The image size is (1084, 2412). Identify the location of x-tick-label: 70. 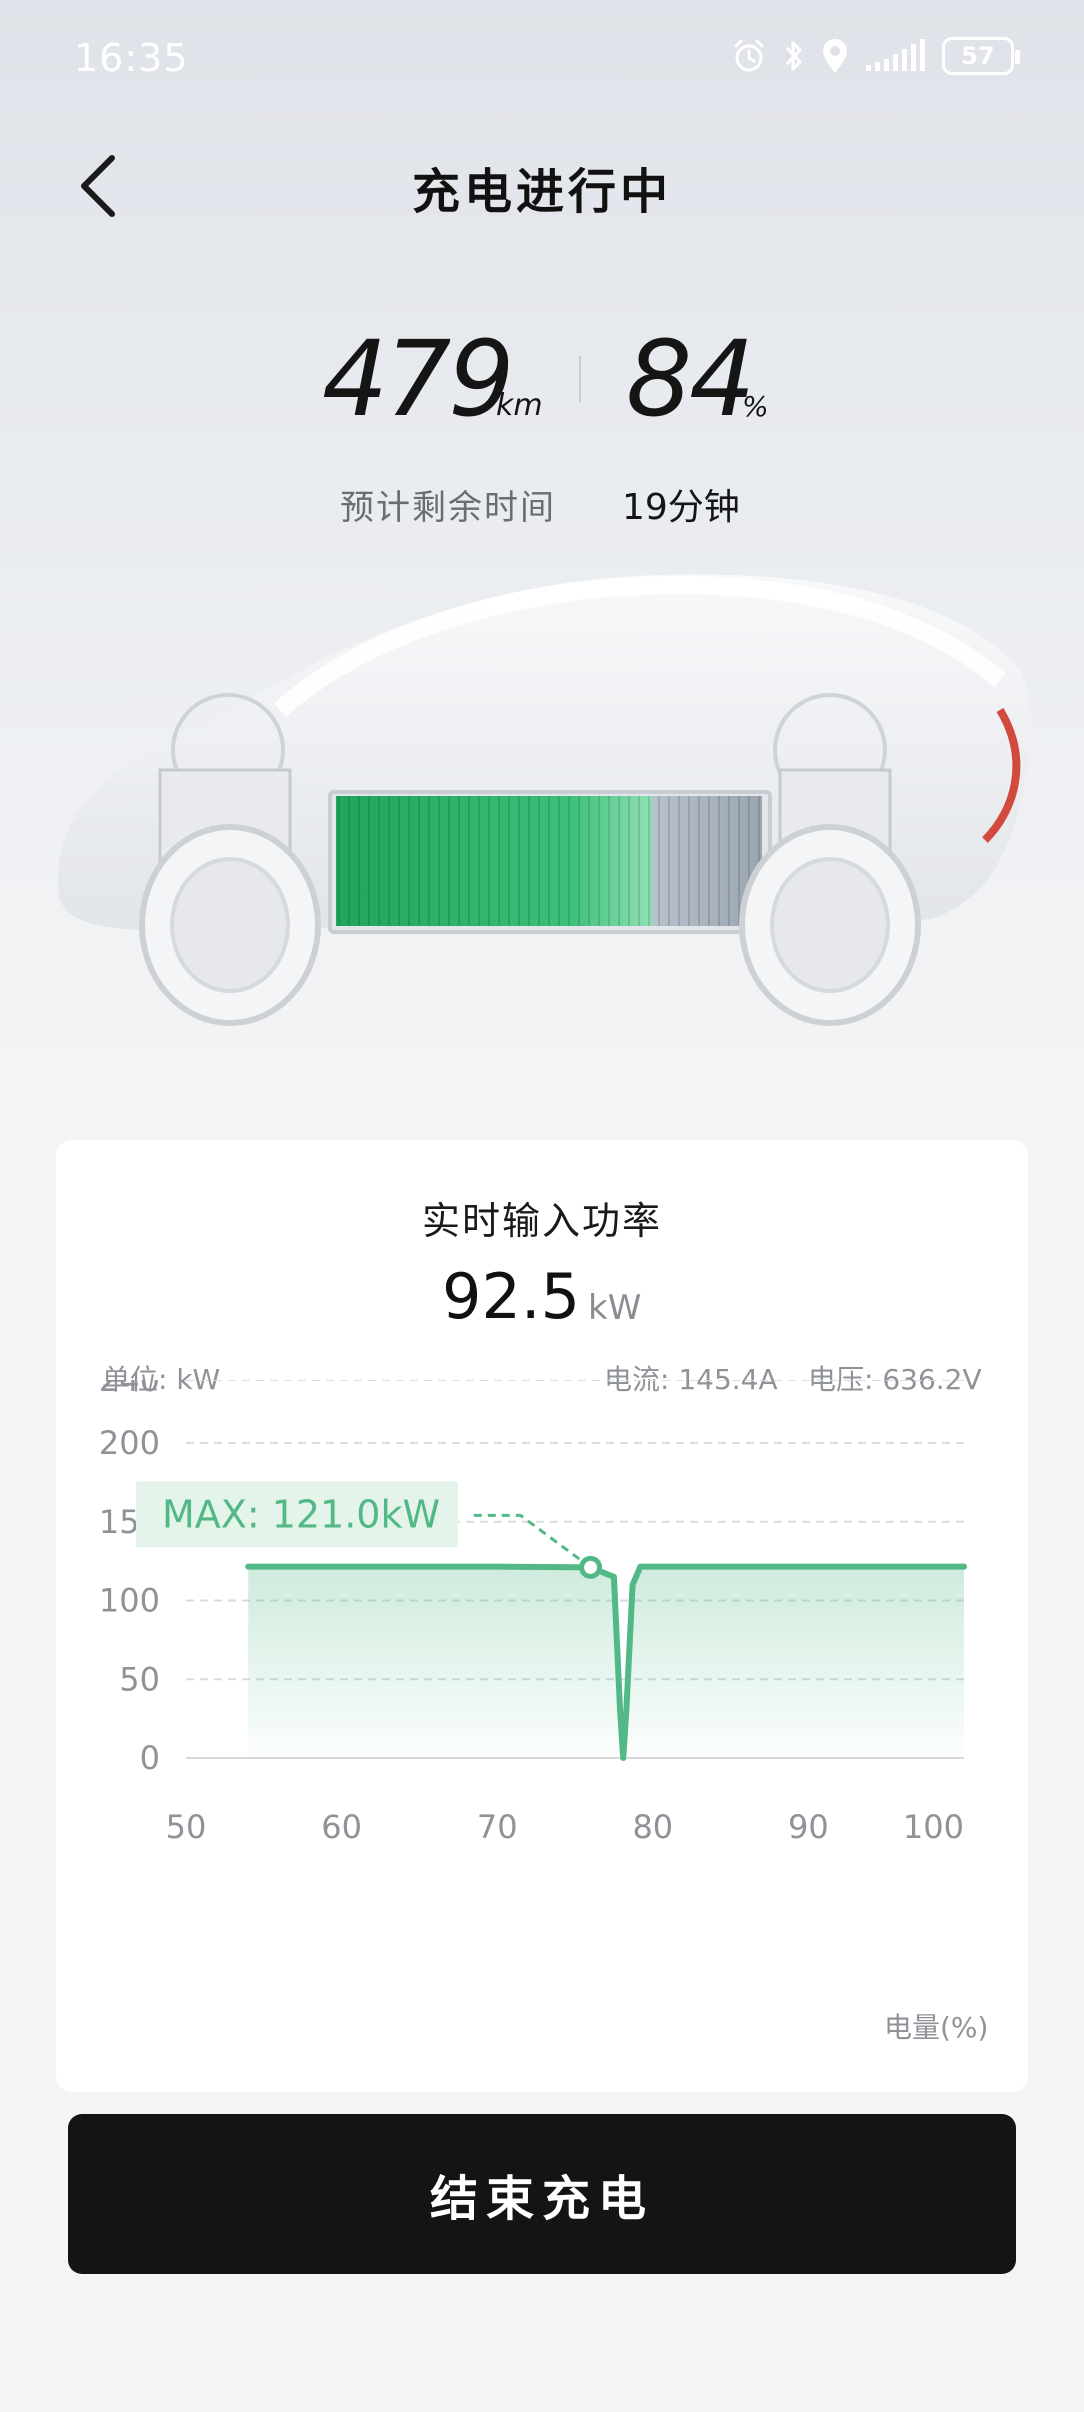
(497, 1827).